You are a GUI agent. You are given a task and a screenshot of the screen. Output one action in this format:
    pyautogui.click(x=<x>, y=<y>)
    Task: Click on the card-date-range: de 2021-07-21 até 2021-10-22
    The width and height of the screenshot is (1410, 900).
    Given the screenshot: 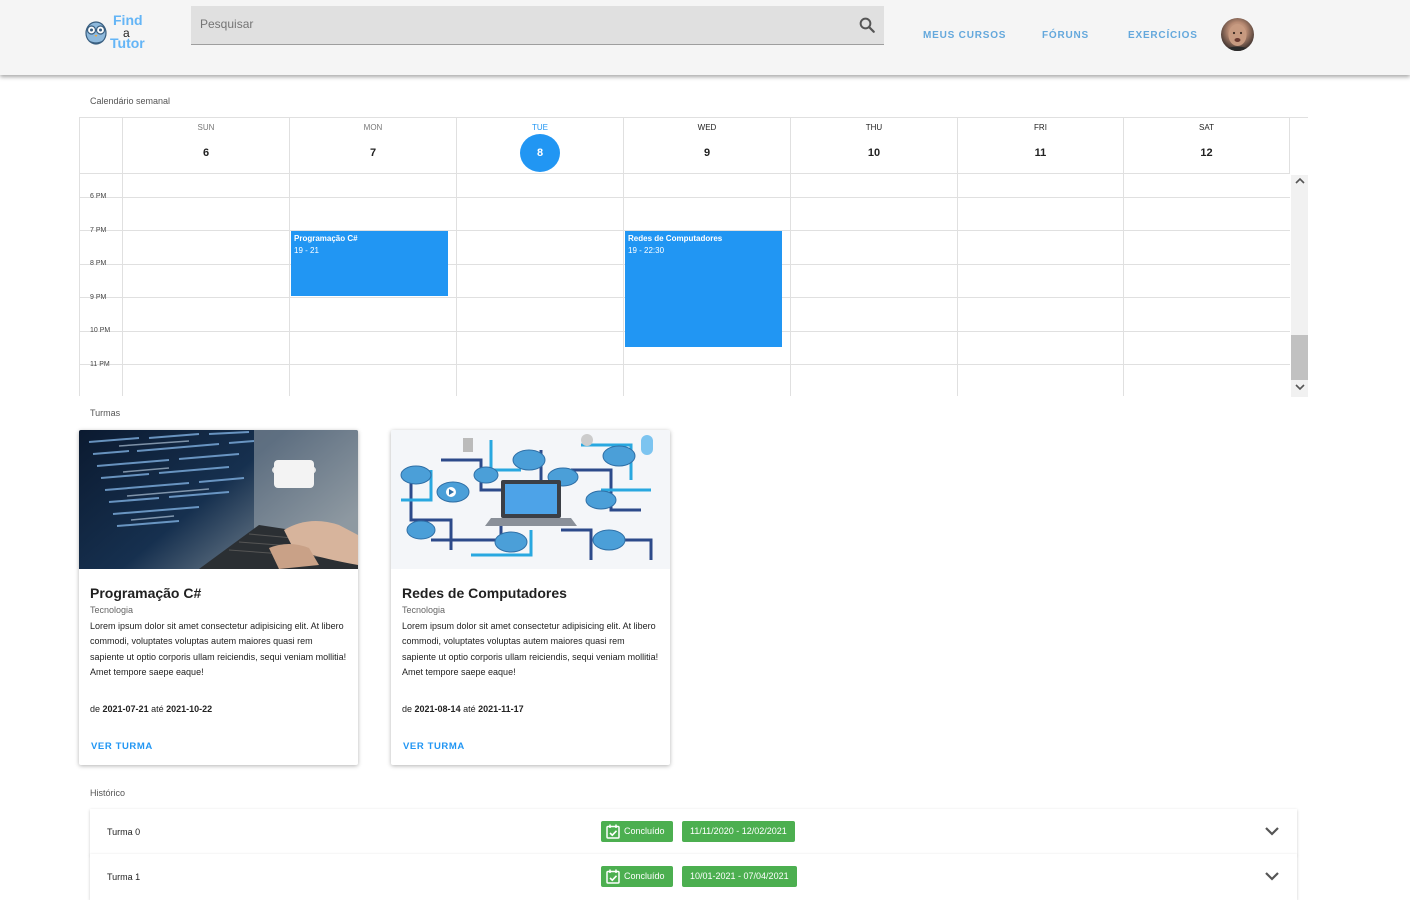 What is the action you would take?
    pyautogui.click(x=151, y=709)
    